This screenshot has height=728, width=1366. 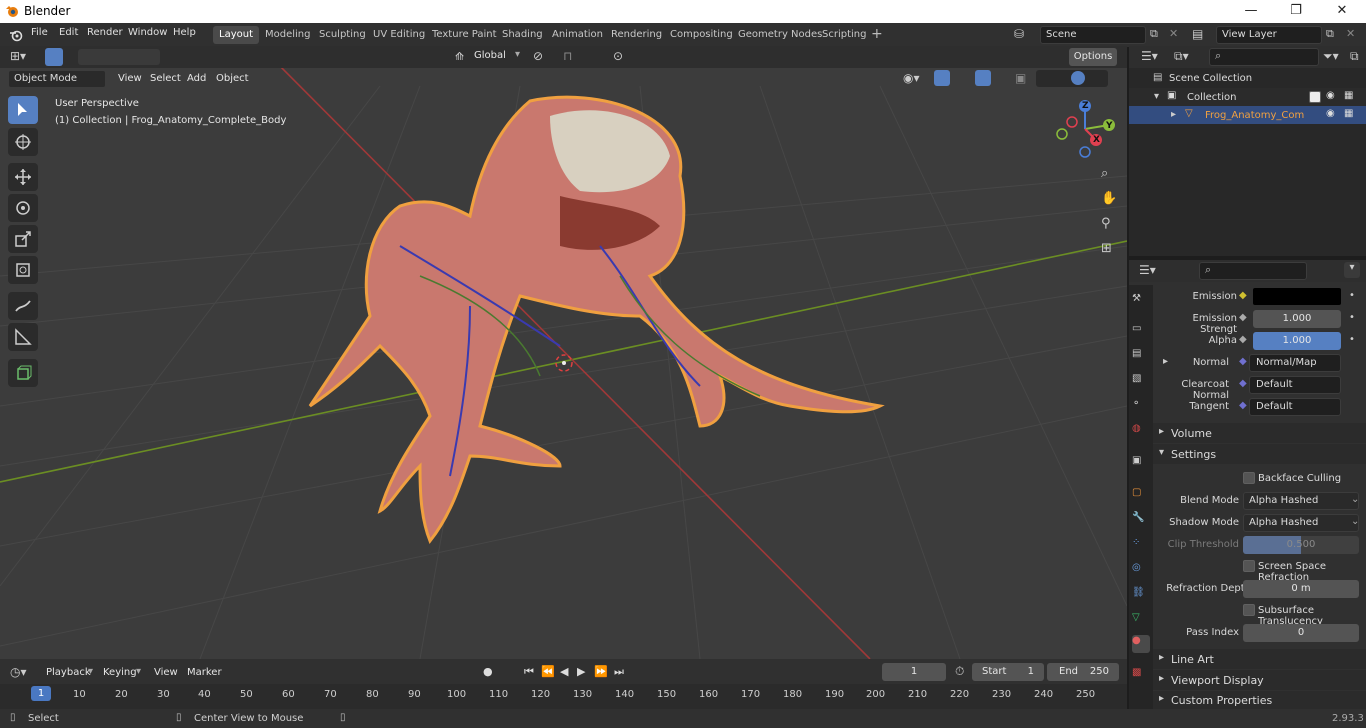 What do you see at coordinates (983, 78) in the screenshot?
I see `overlay-toggle-icon` at bounding box center [983, 78].